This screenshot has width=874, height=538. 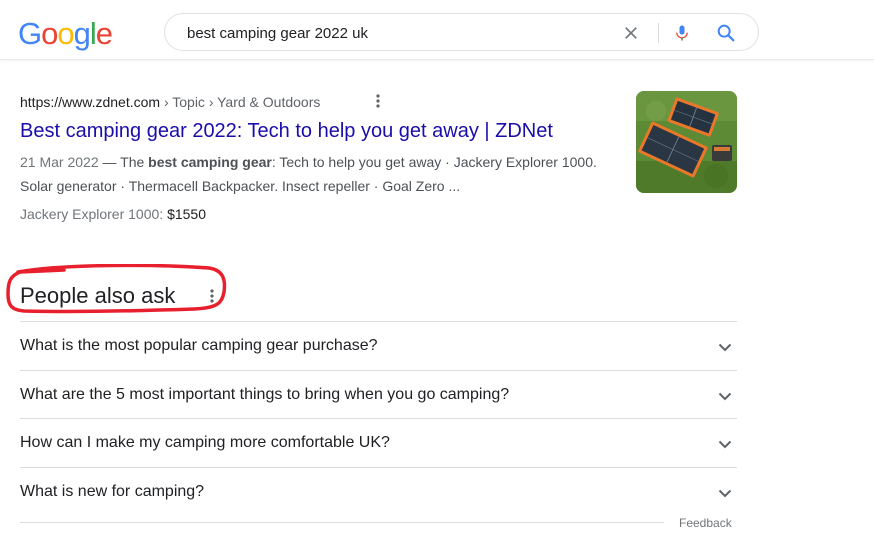 I want to click on result-domain: https://www.zdnet.com, so click(x=90, y=102).